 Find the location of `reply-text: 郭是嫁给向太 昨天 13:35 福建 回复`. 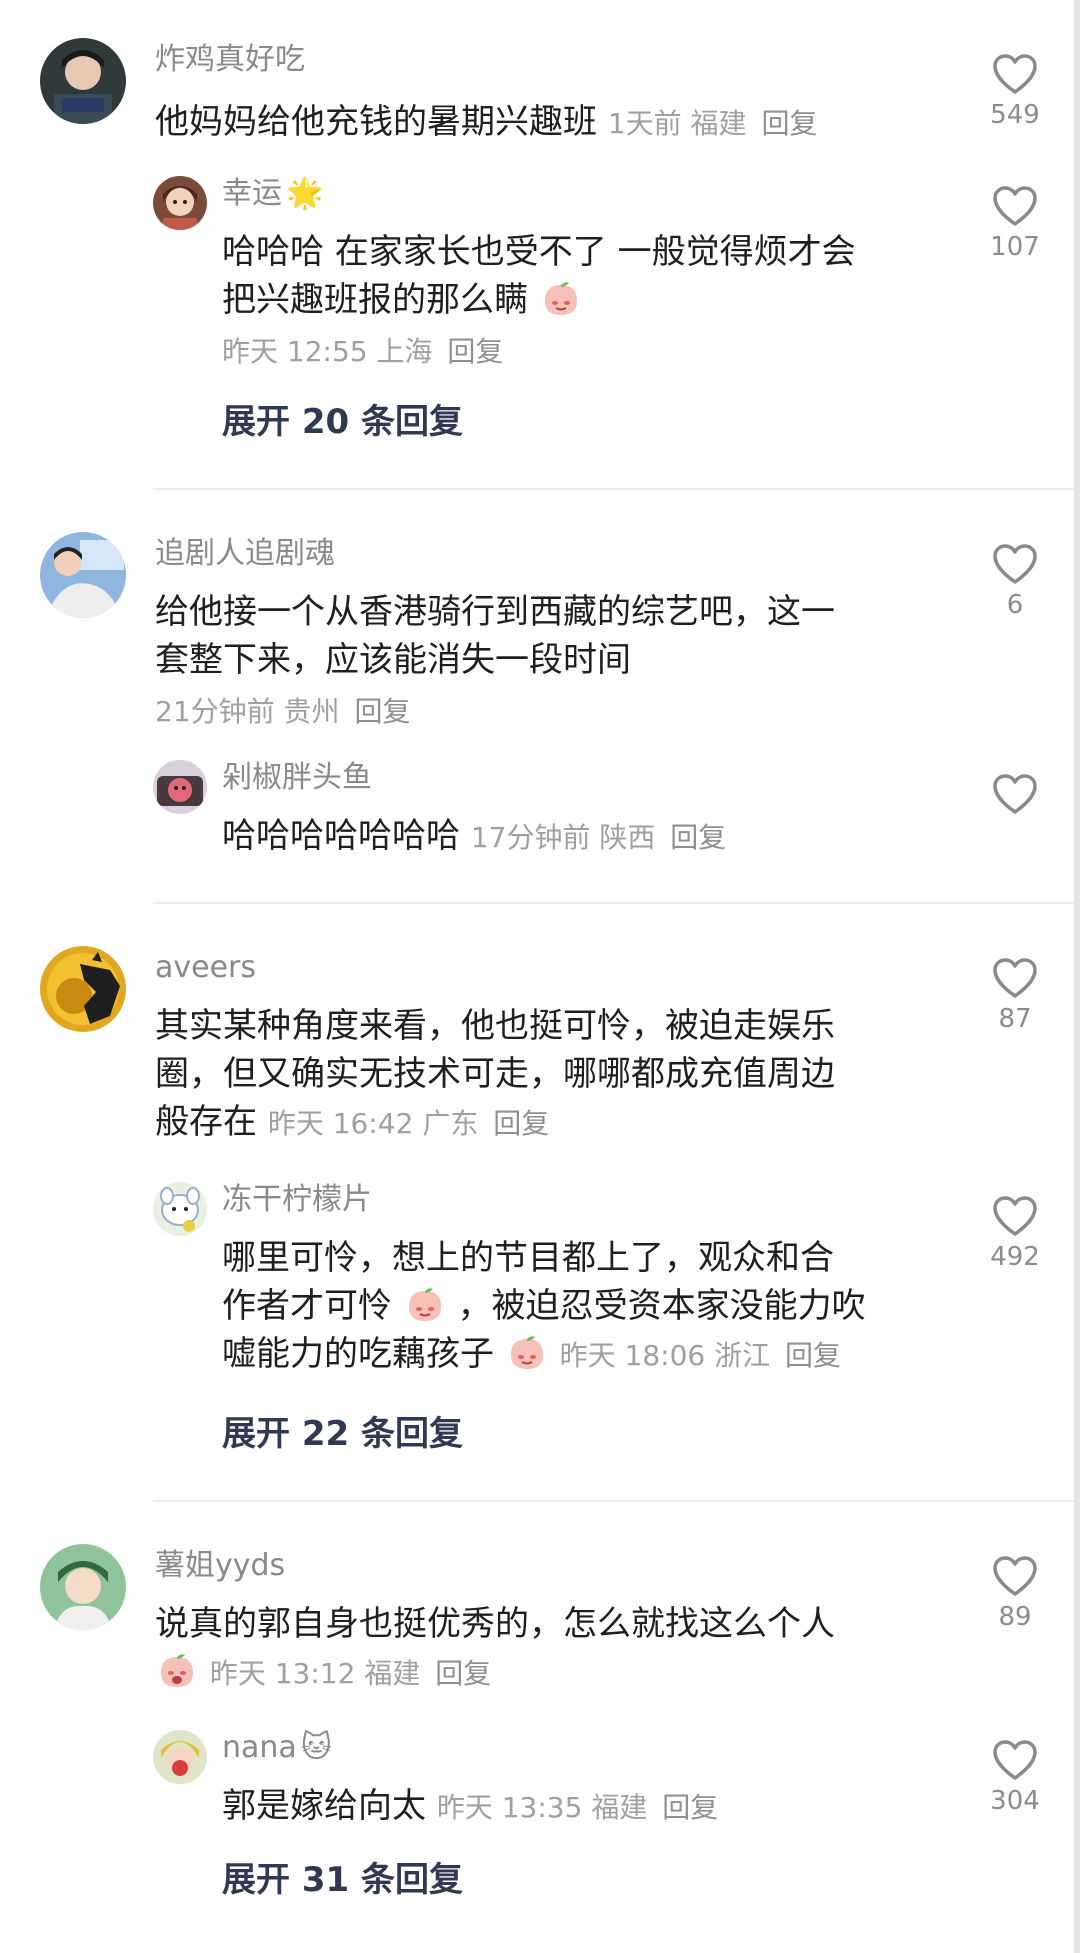

reply-text: 郭是嫁给向太 昨天 13:35 福建 回复 is located at coordinates (582, 1807).